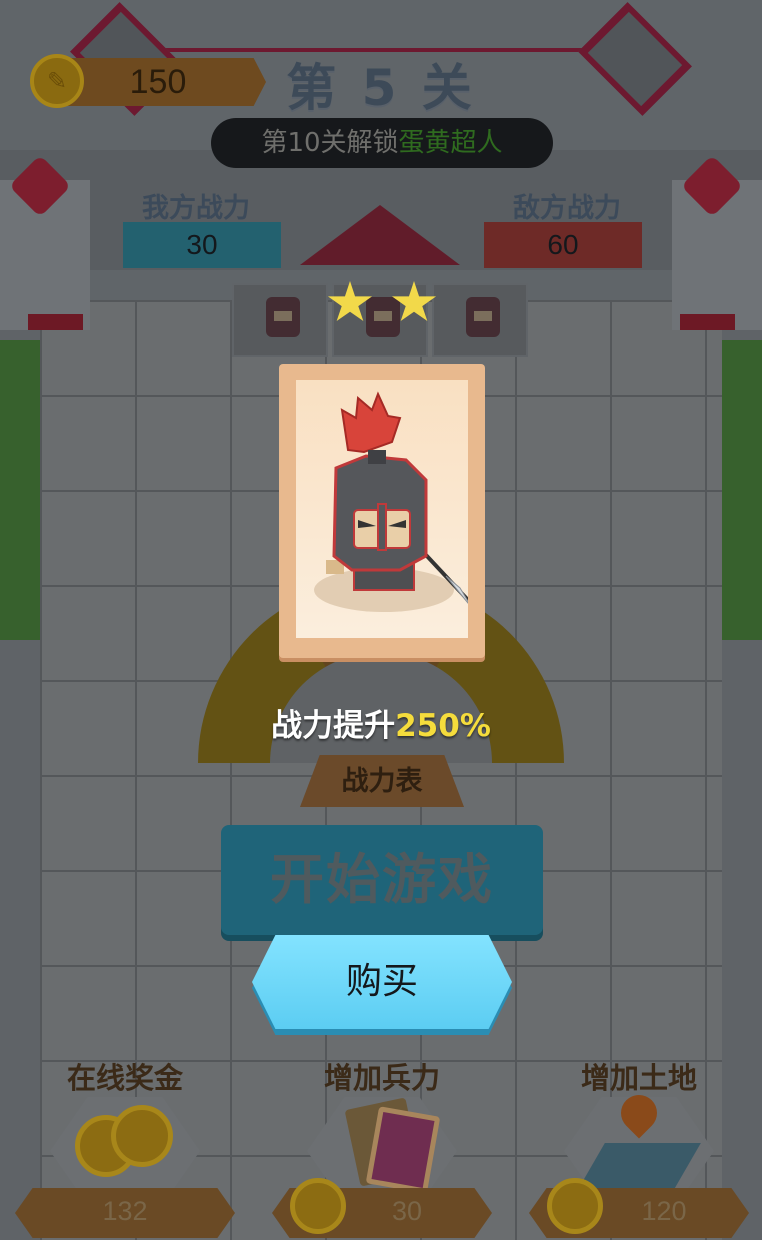 The width and height of the screenshot is (762, 1240). What do you see at coordinates (567, 208) in the screenshot?
I see `enemy-power-label: 敌方战力` at bounding box center [567, 208].